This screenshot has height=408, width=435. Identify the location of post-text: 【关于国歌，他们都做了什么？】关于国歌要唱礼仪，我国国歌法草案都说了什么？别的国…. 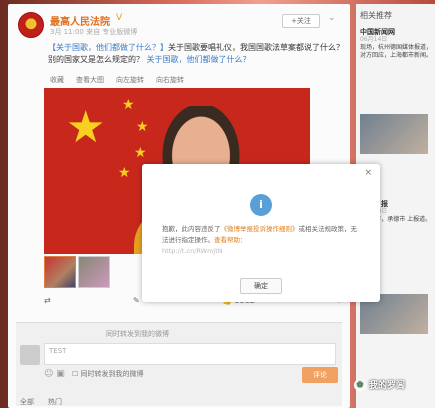
(196, 54).